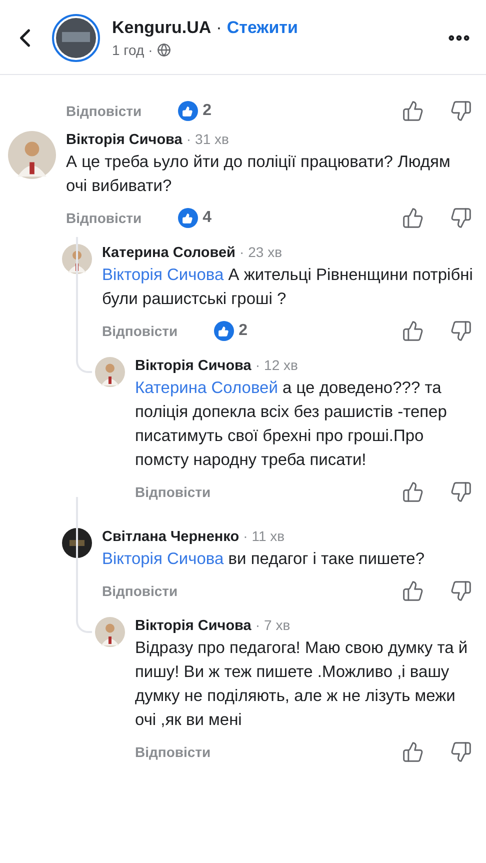  Describe the element at coordinates (212, 139) in the screenshot. I see `comment-time: 31 хв` at that location.